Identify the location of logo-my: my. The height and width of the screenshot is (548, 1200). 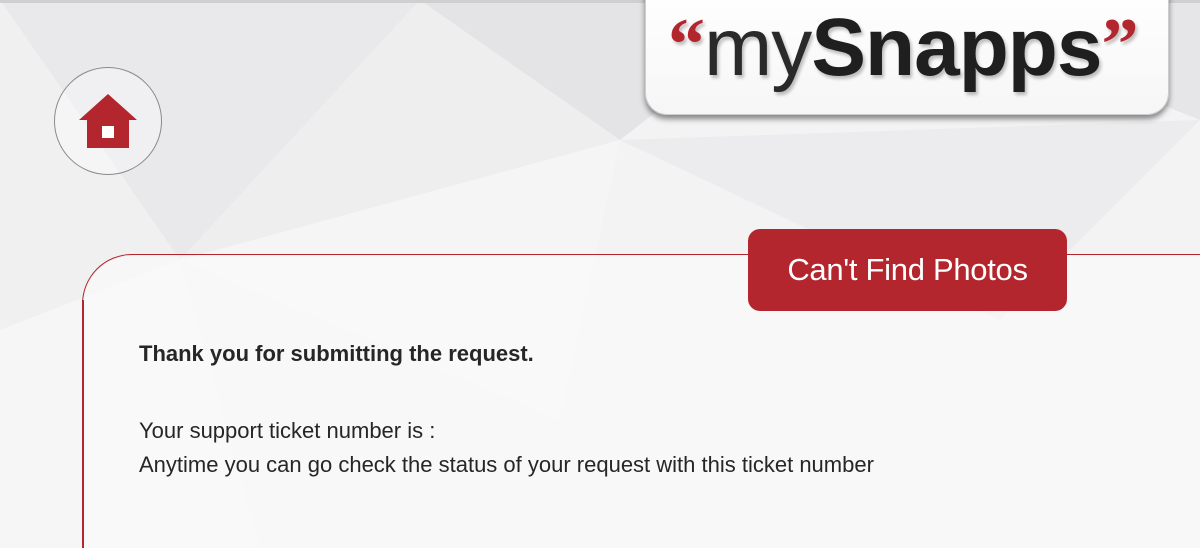
(758, 47).